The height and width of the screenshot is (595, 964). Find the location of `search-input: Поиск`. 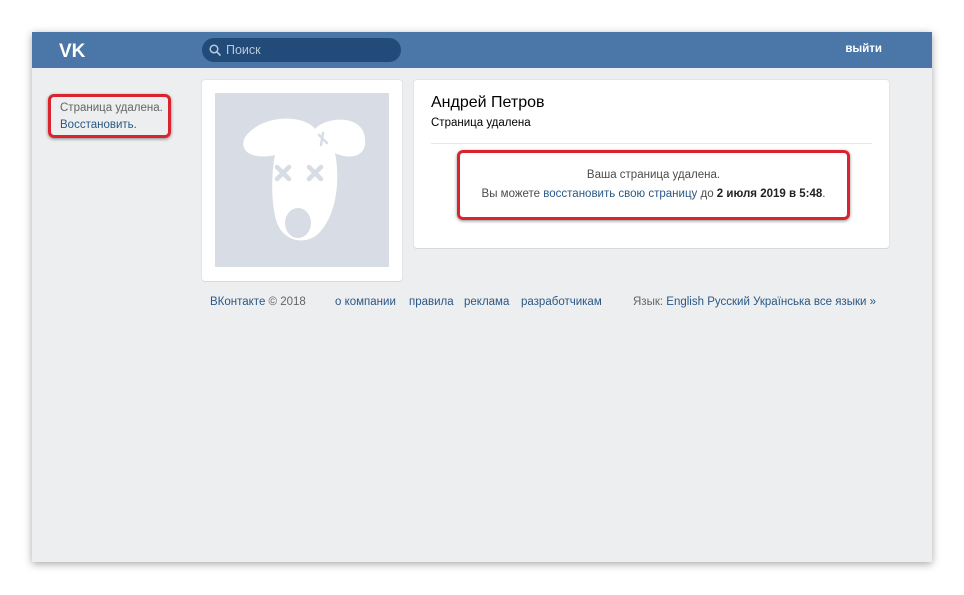

search-input: Поиск is located at coordinates (301, 50).